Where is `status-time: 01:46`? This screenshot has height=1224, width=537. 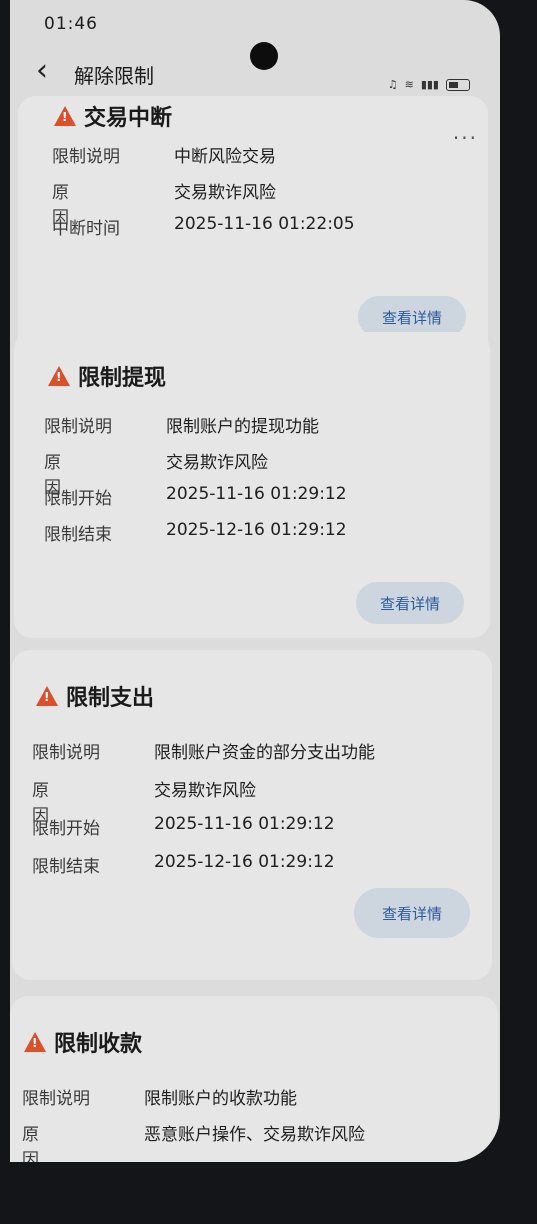
status-time: 01:46 is located at coordinates (71, 24).